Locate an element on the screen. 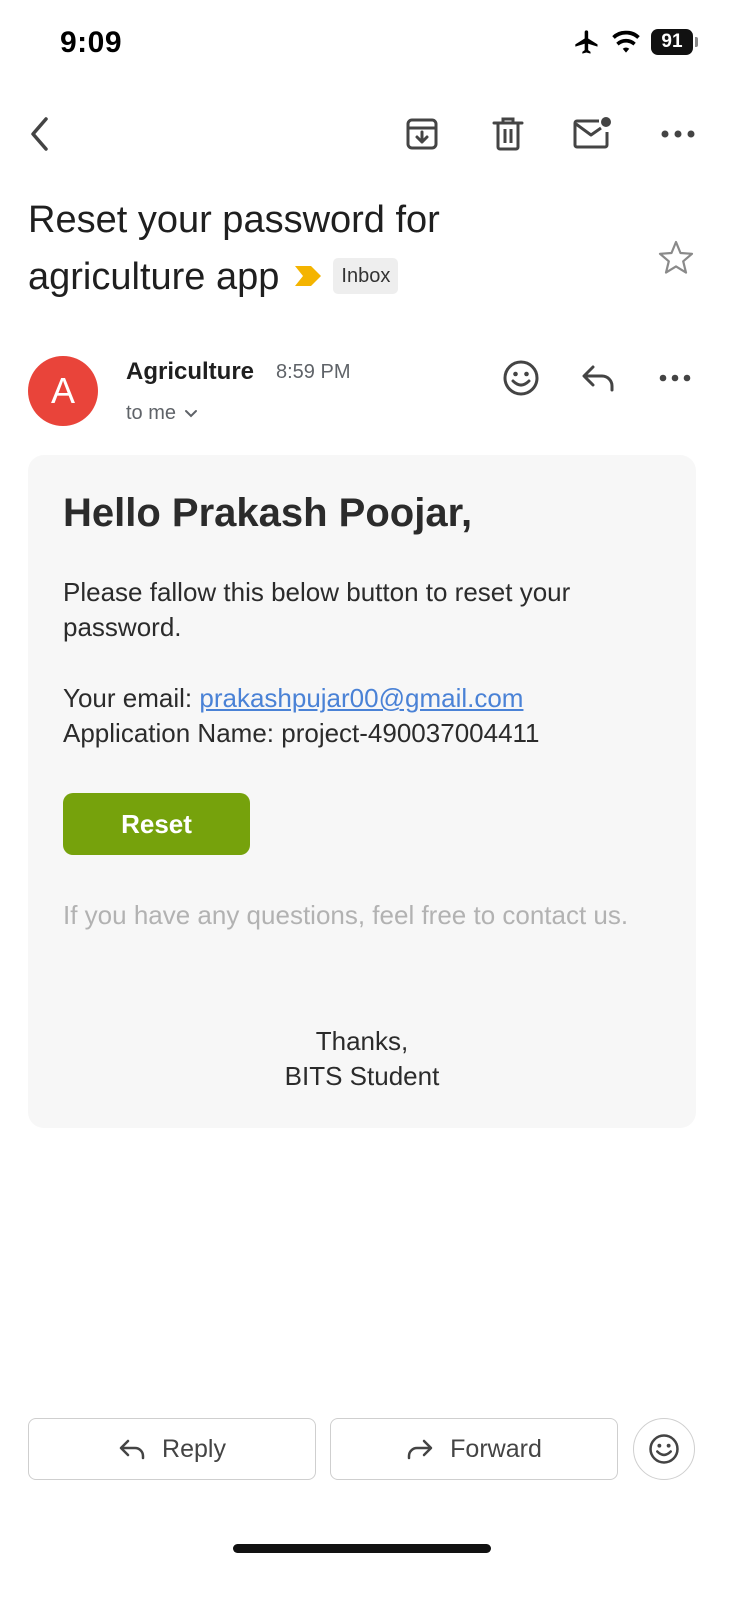 This screenshot has height=1600, width=739. back-button is located at coordinates (40, 134).